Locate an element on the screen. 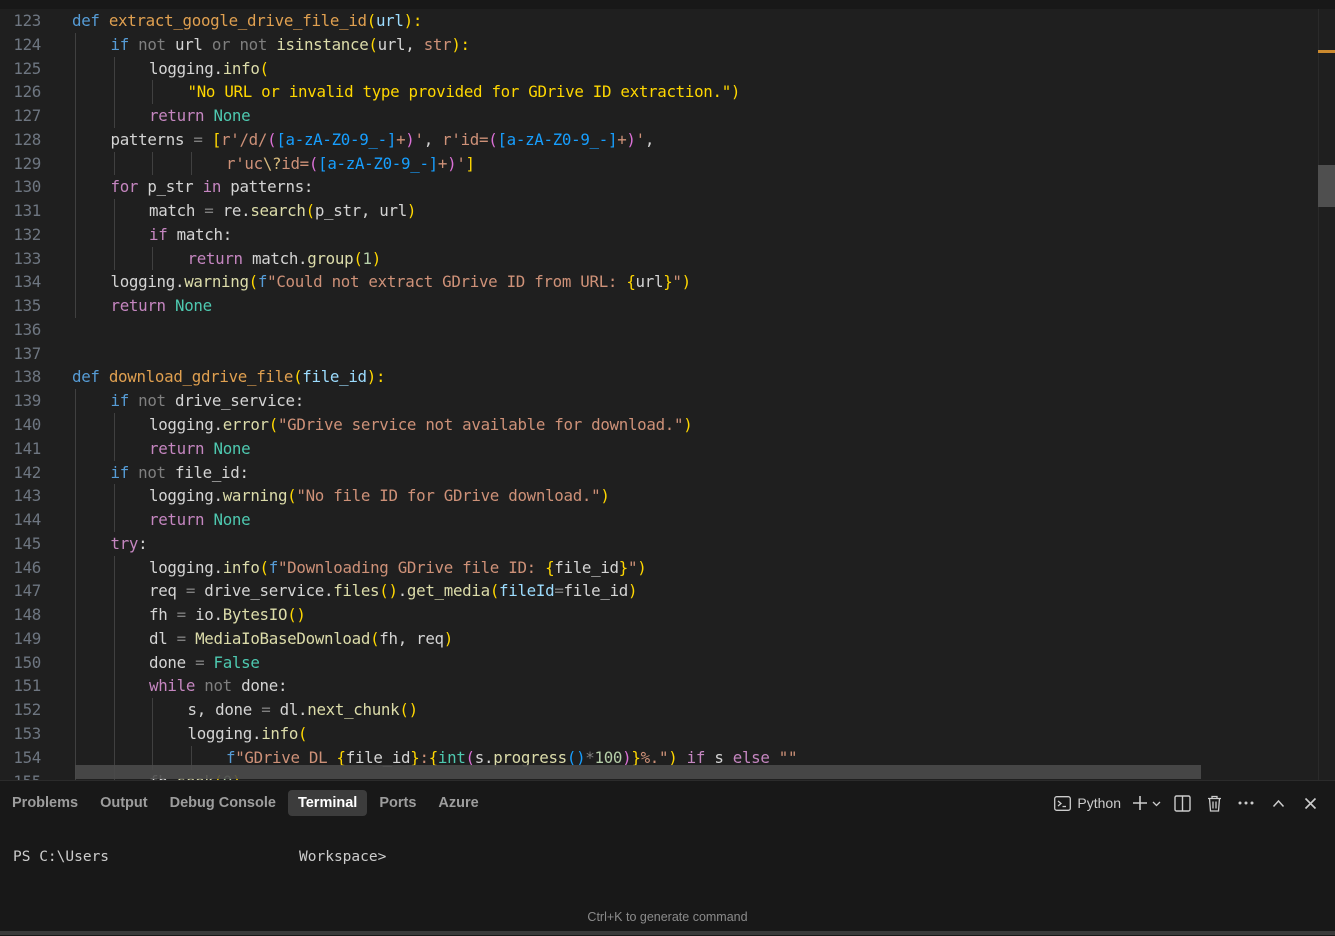  more-actions-button is located at coordinates (1246, 803).